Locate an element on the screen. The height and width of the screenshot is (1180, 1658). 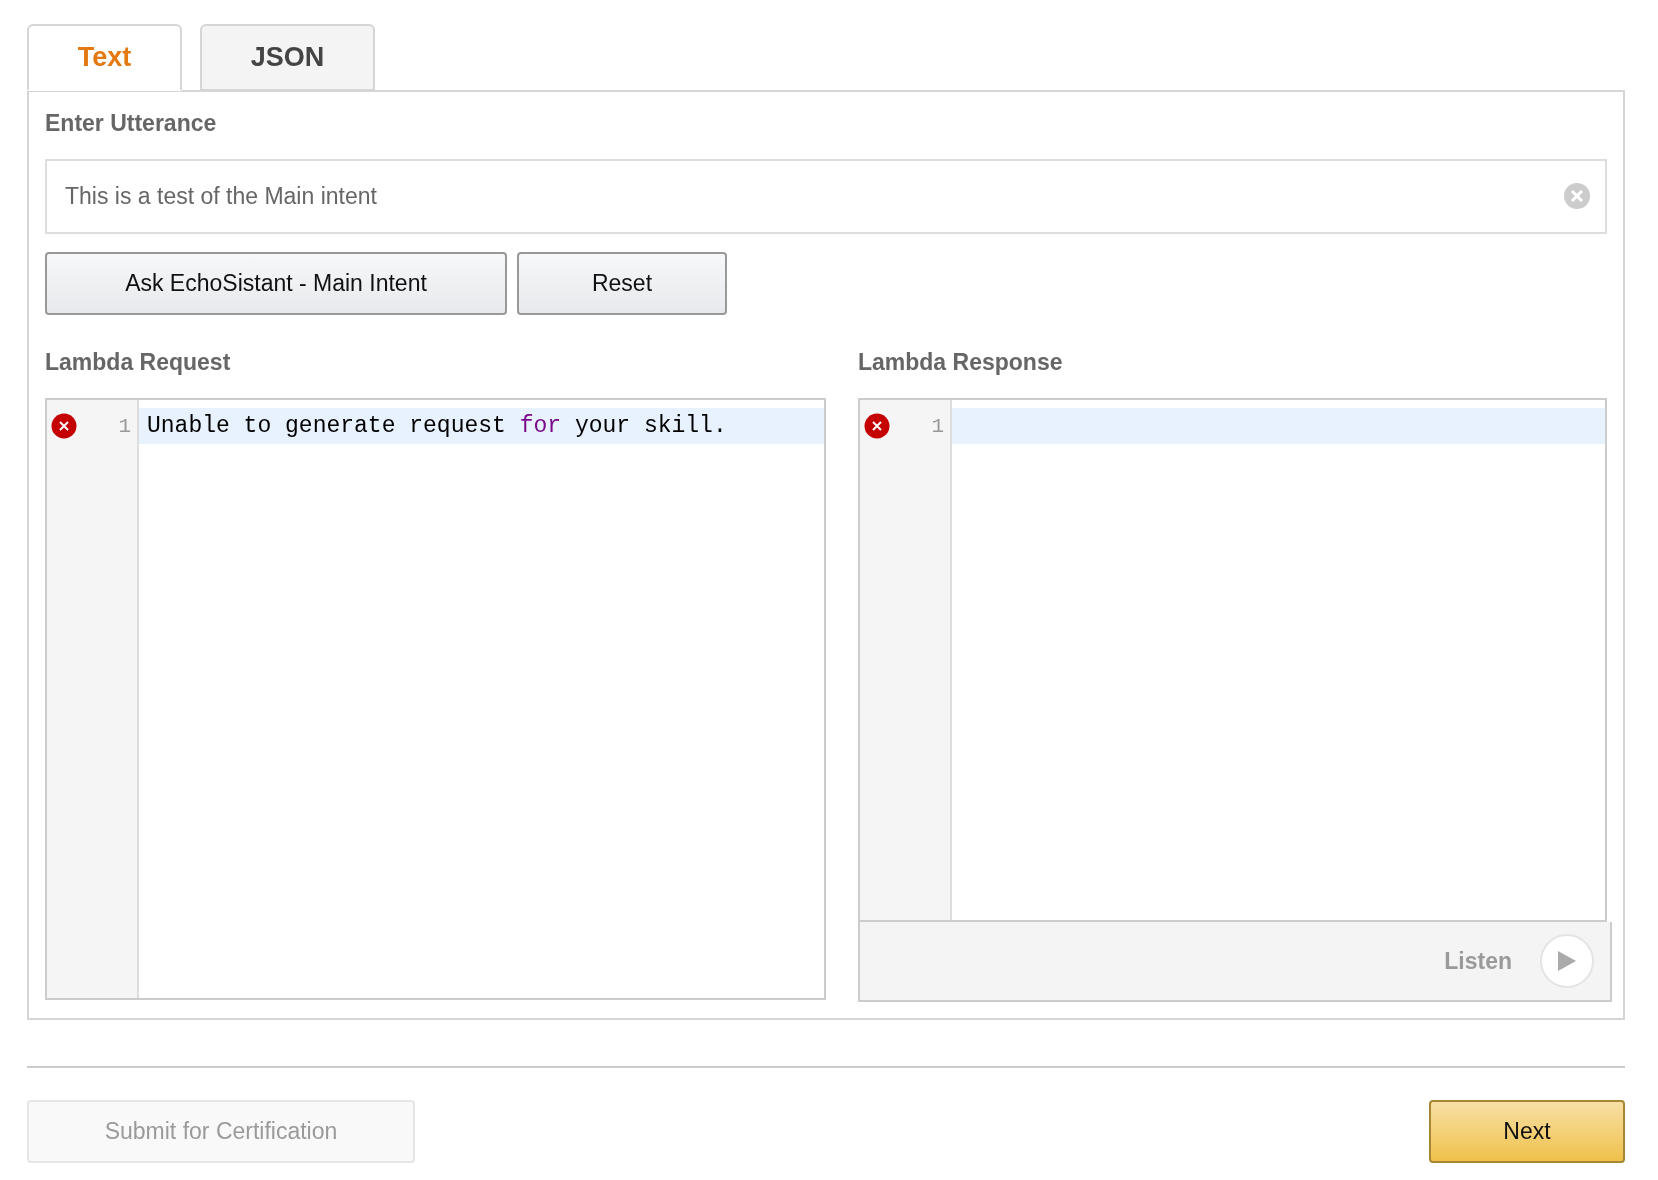
section-title: Lambda Request is located at coordinates (138, 362).